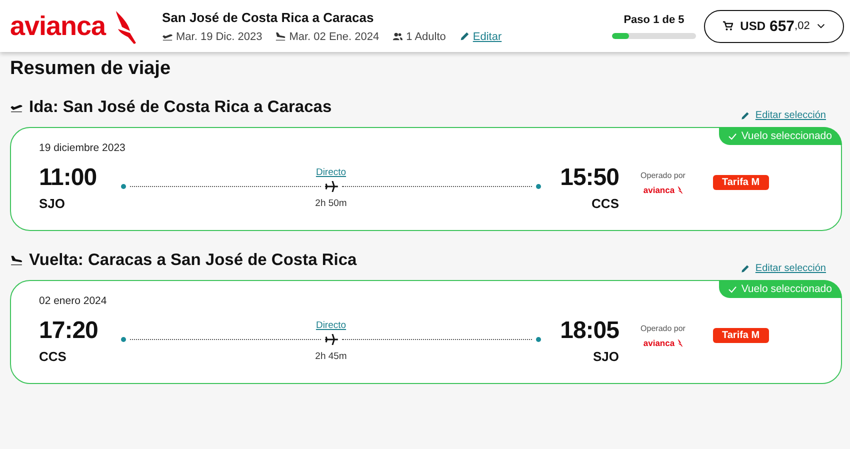 The image size is (850, 449). What do you see at coordinates (589, 178) in the screenshot?
I see `arrival-time: 15:50` at bounding box center [589, 178].